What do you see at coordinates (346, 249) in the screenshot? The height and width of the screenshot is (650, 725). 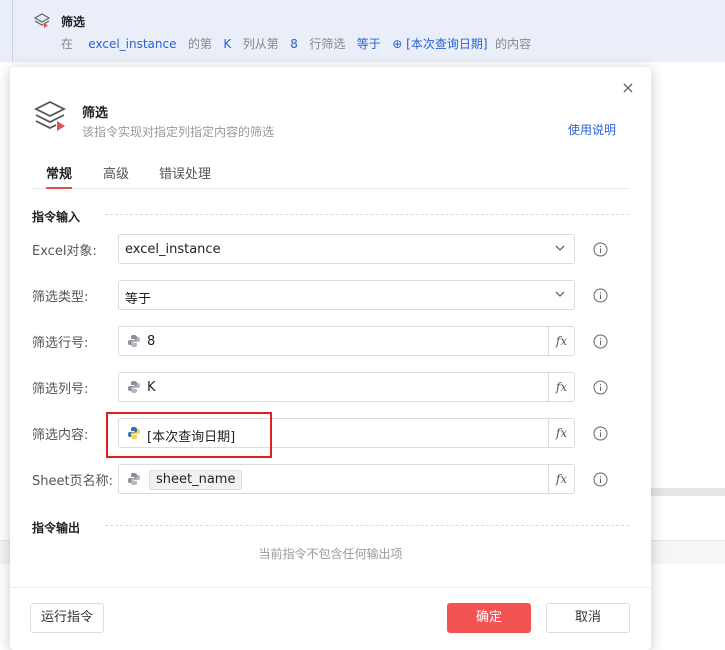 I see `excel-object-select: excel_instance` at bounding box center [346, 249].